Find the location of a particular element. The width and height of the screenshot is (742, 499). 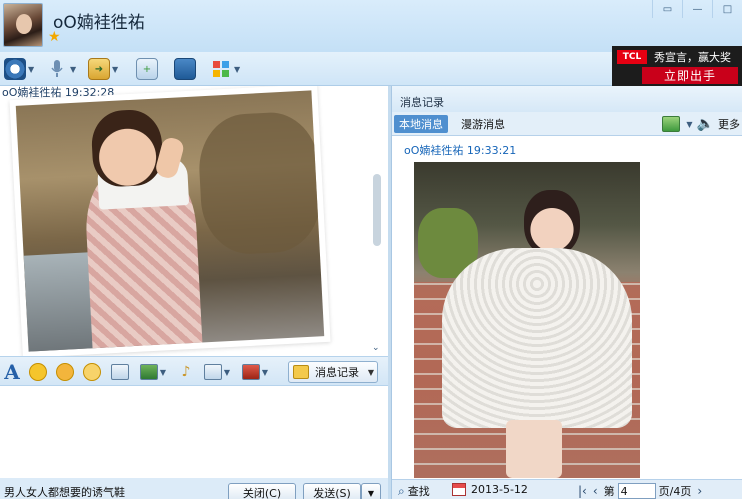

history-title: 消息记录 is located at coordinates (567, 99).